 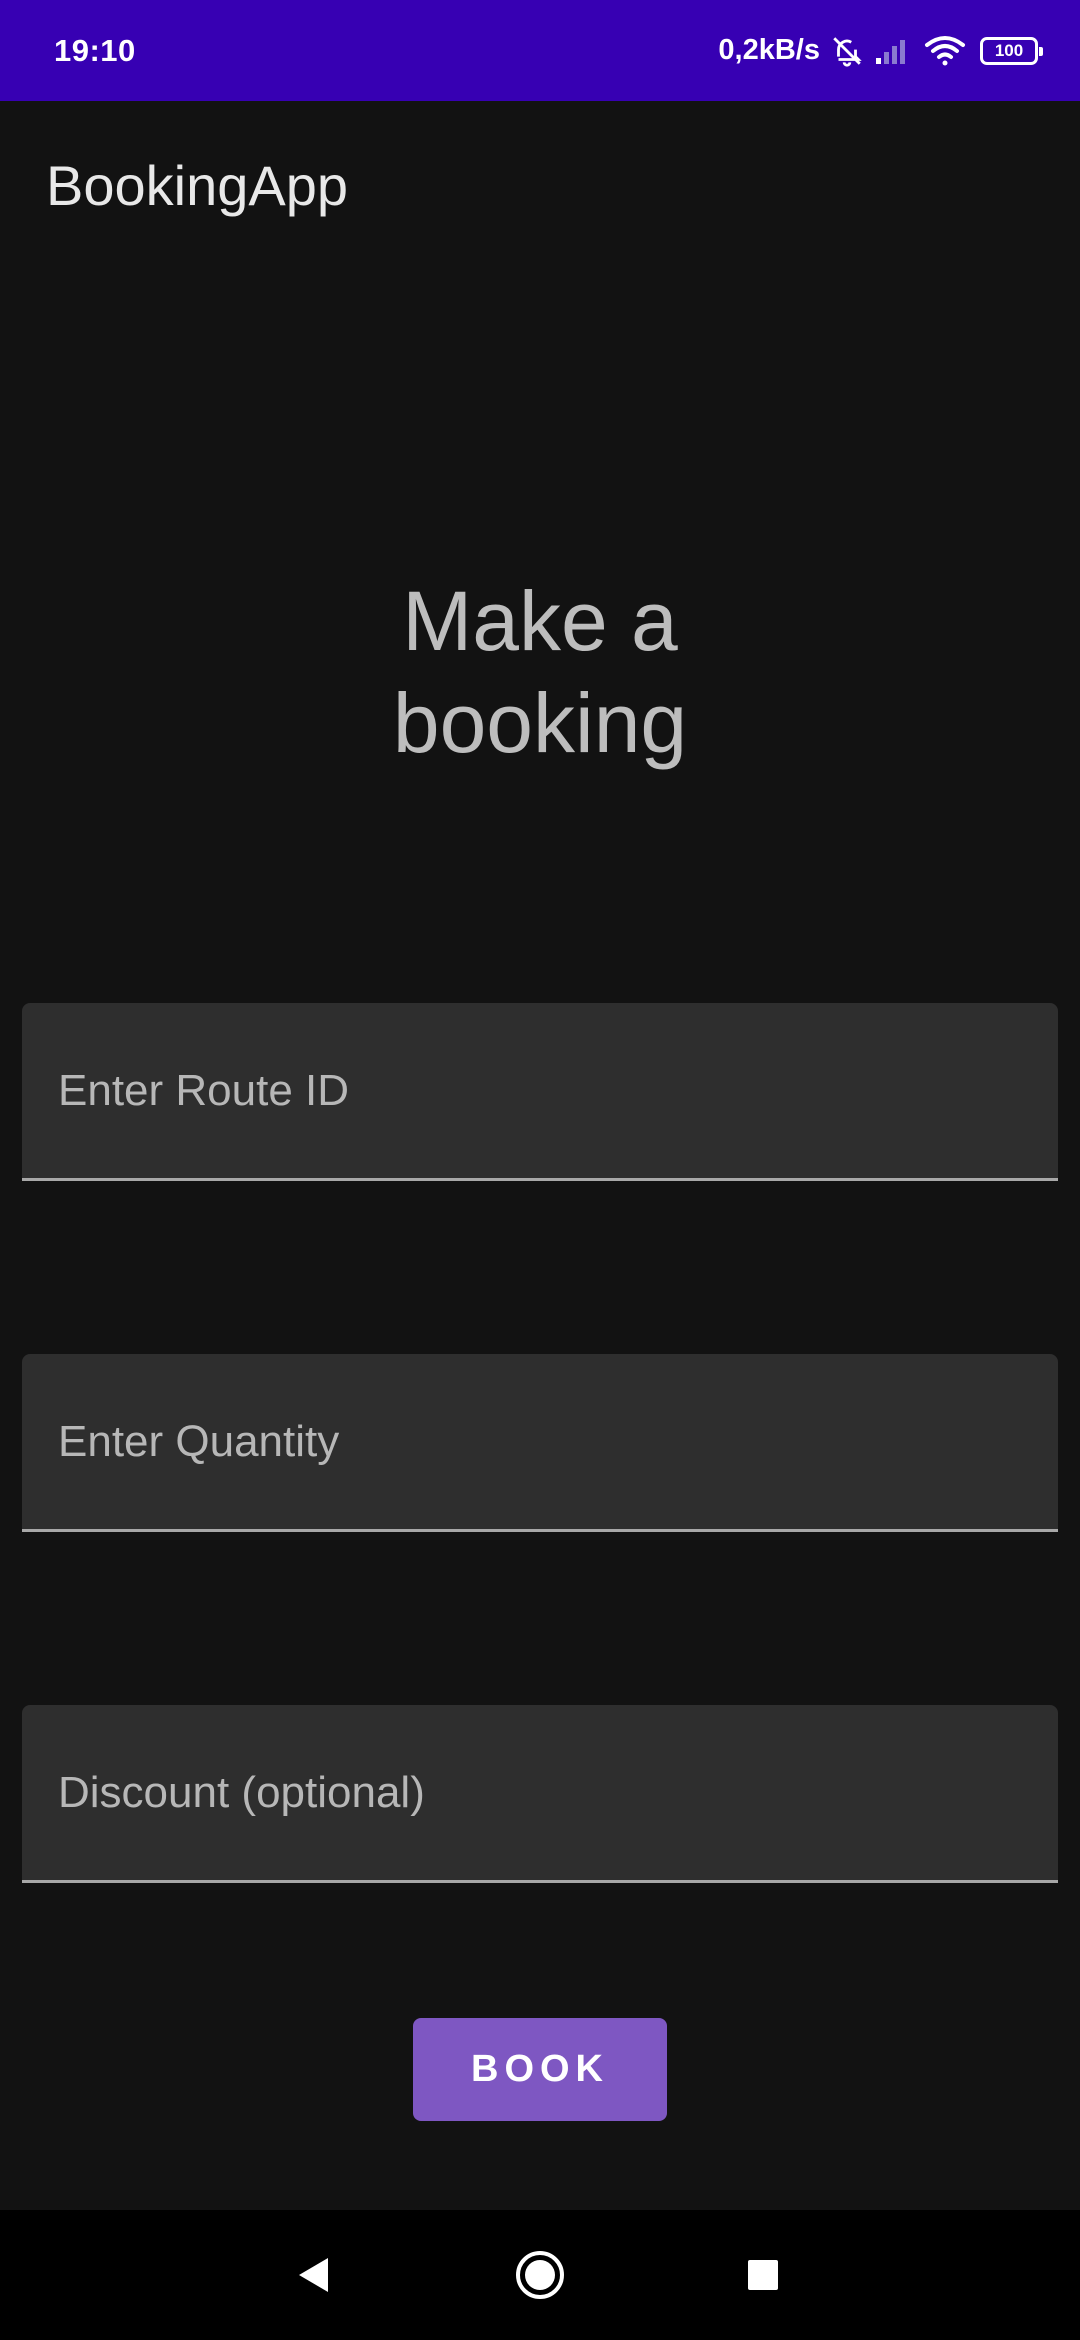 I want to click on heading-line-1: Make a, so click(x=540, y=621).